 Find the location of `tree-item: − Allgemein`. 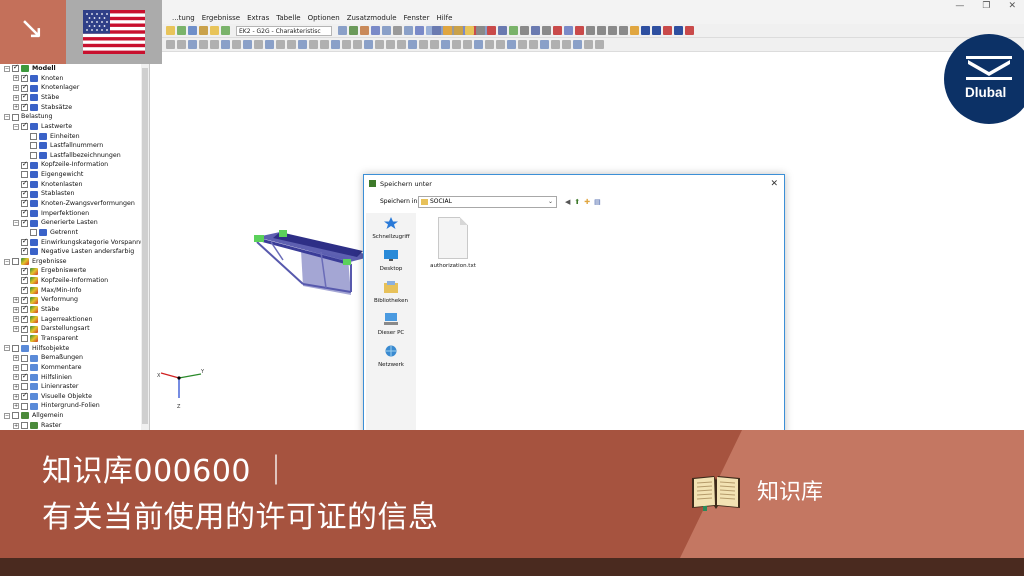

tree-item: − Allgemein is located at coordinates (76, 416).